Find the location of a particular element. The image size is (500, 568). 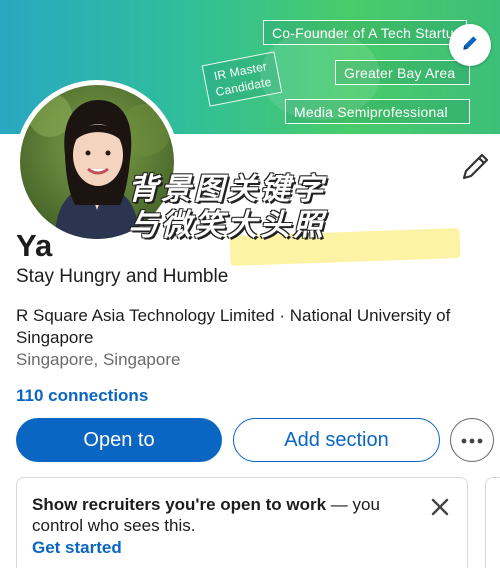

caption-line-2: 与微笑大头照 is located at coordinates (227, 225).